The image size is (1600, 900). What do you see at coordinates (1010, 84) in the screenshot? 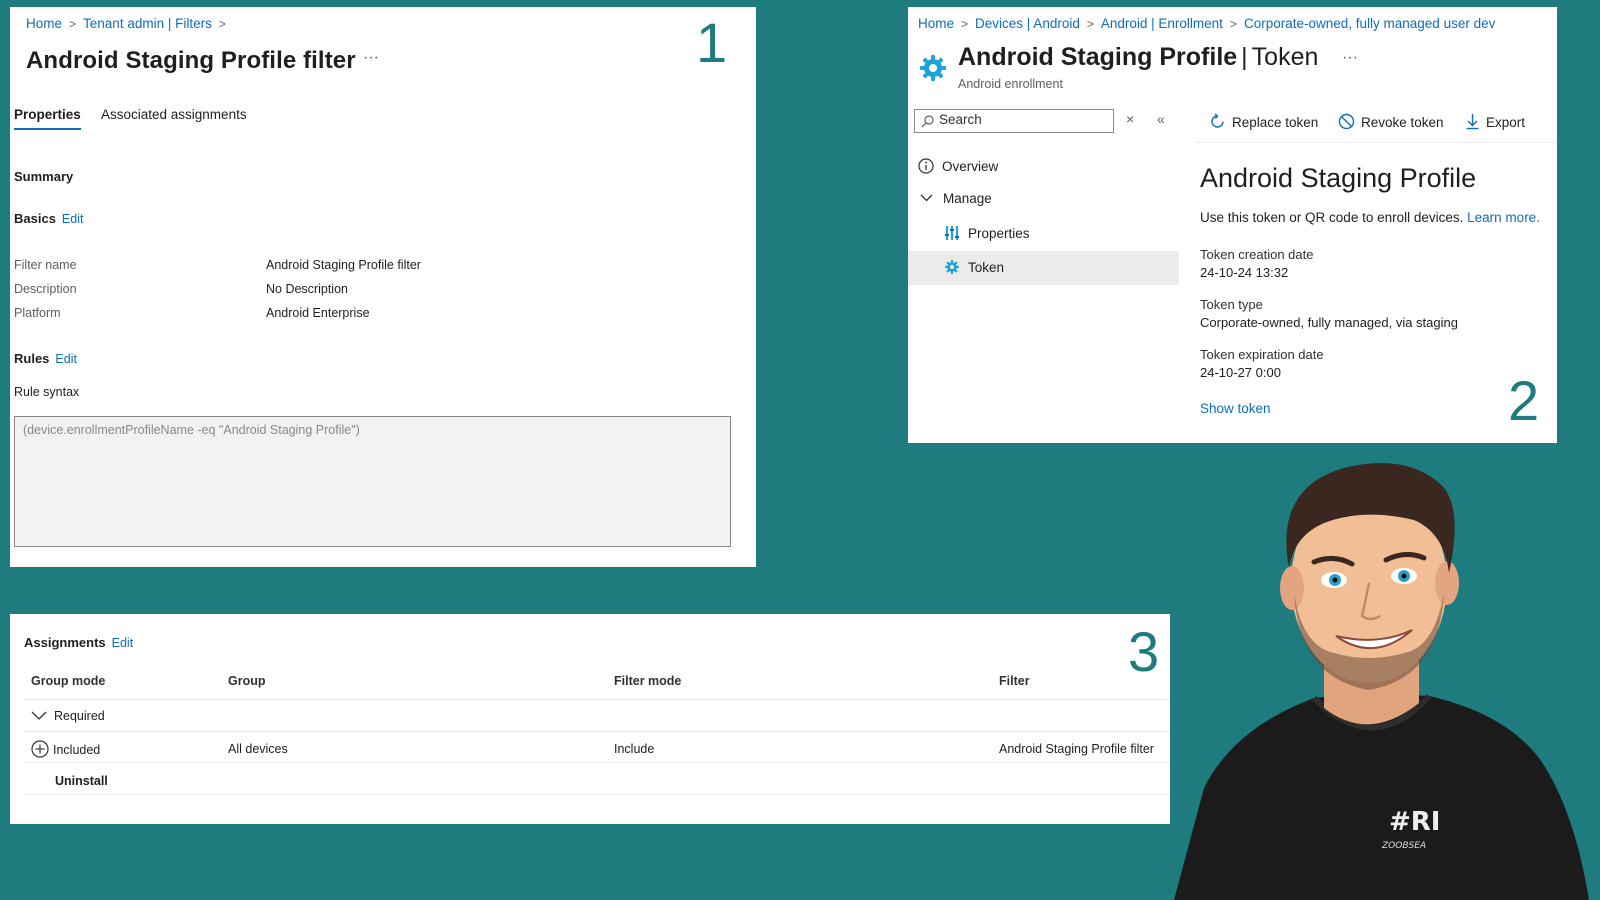
I see `page-subtitle: Android enrollment` at bounding box center [1010, 84].